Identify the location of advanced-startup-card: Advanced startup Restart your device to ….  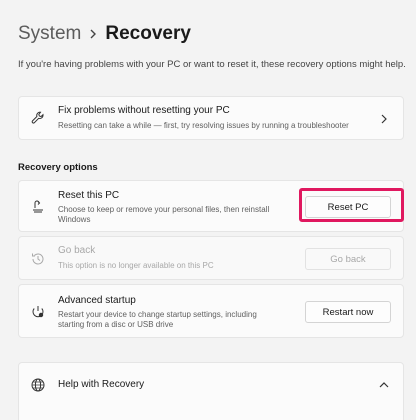
(211, 311).